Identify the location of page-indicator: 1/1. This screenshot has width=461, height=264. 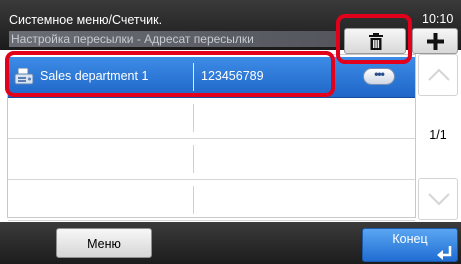
(438, 135).